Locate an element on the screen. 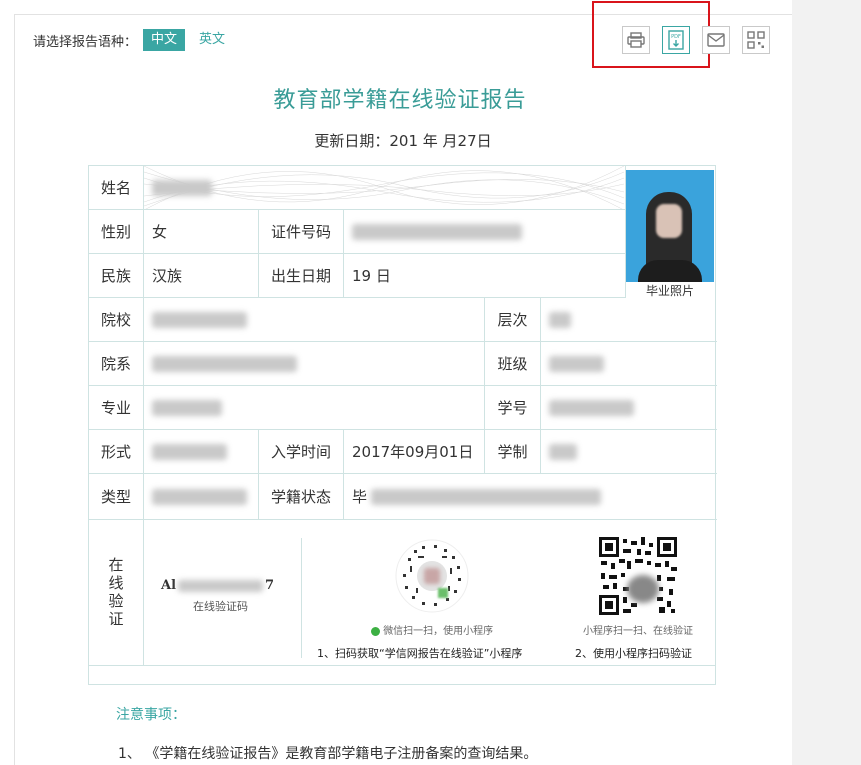  school-label: 院校 is located at coordinates (116, 320).